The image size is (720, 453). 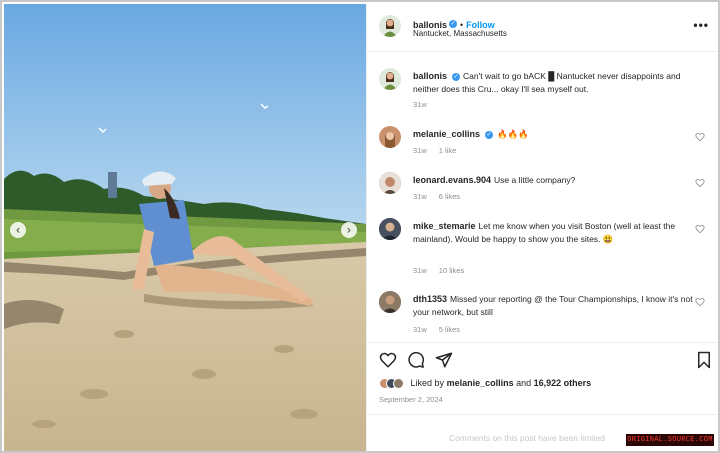 What do you see at coordinates (535, 180) in the screenshot?
I see `comment-text: Use a little company?` at bounding box center [535, 180].